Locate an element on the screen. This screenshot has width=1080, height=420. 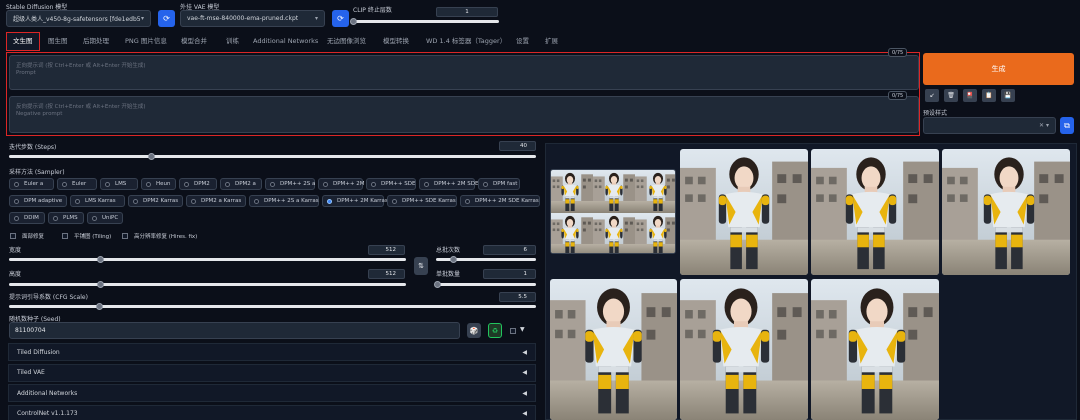
option-checkbox: 面部修复 is located at coordinates (27, 236).